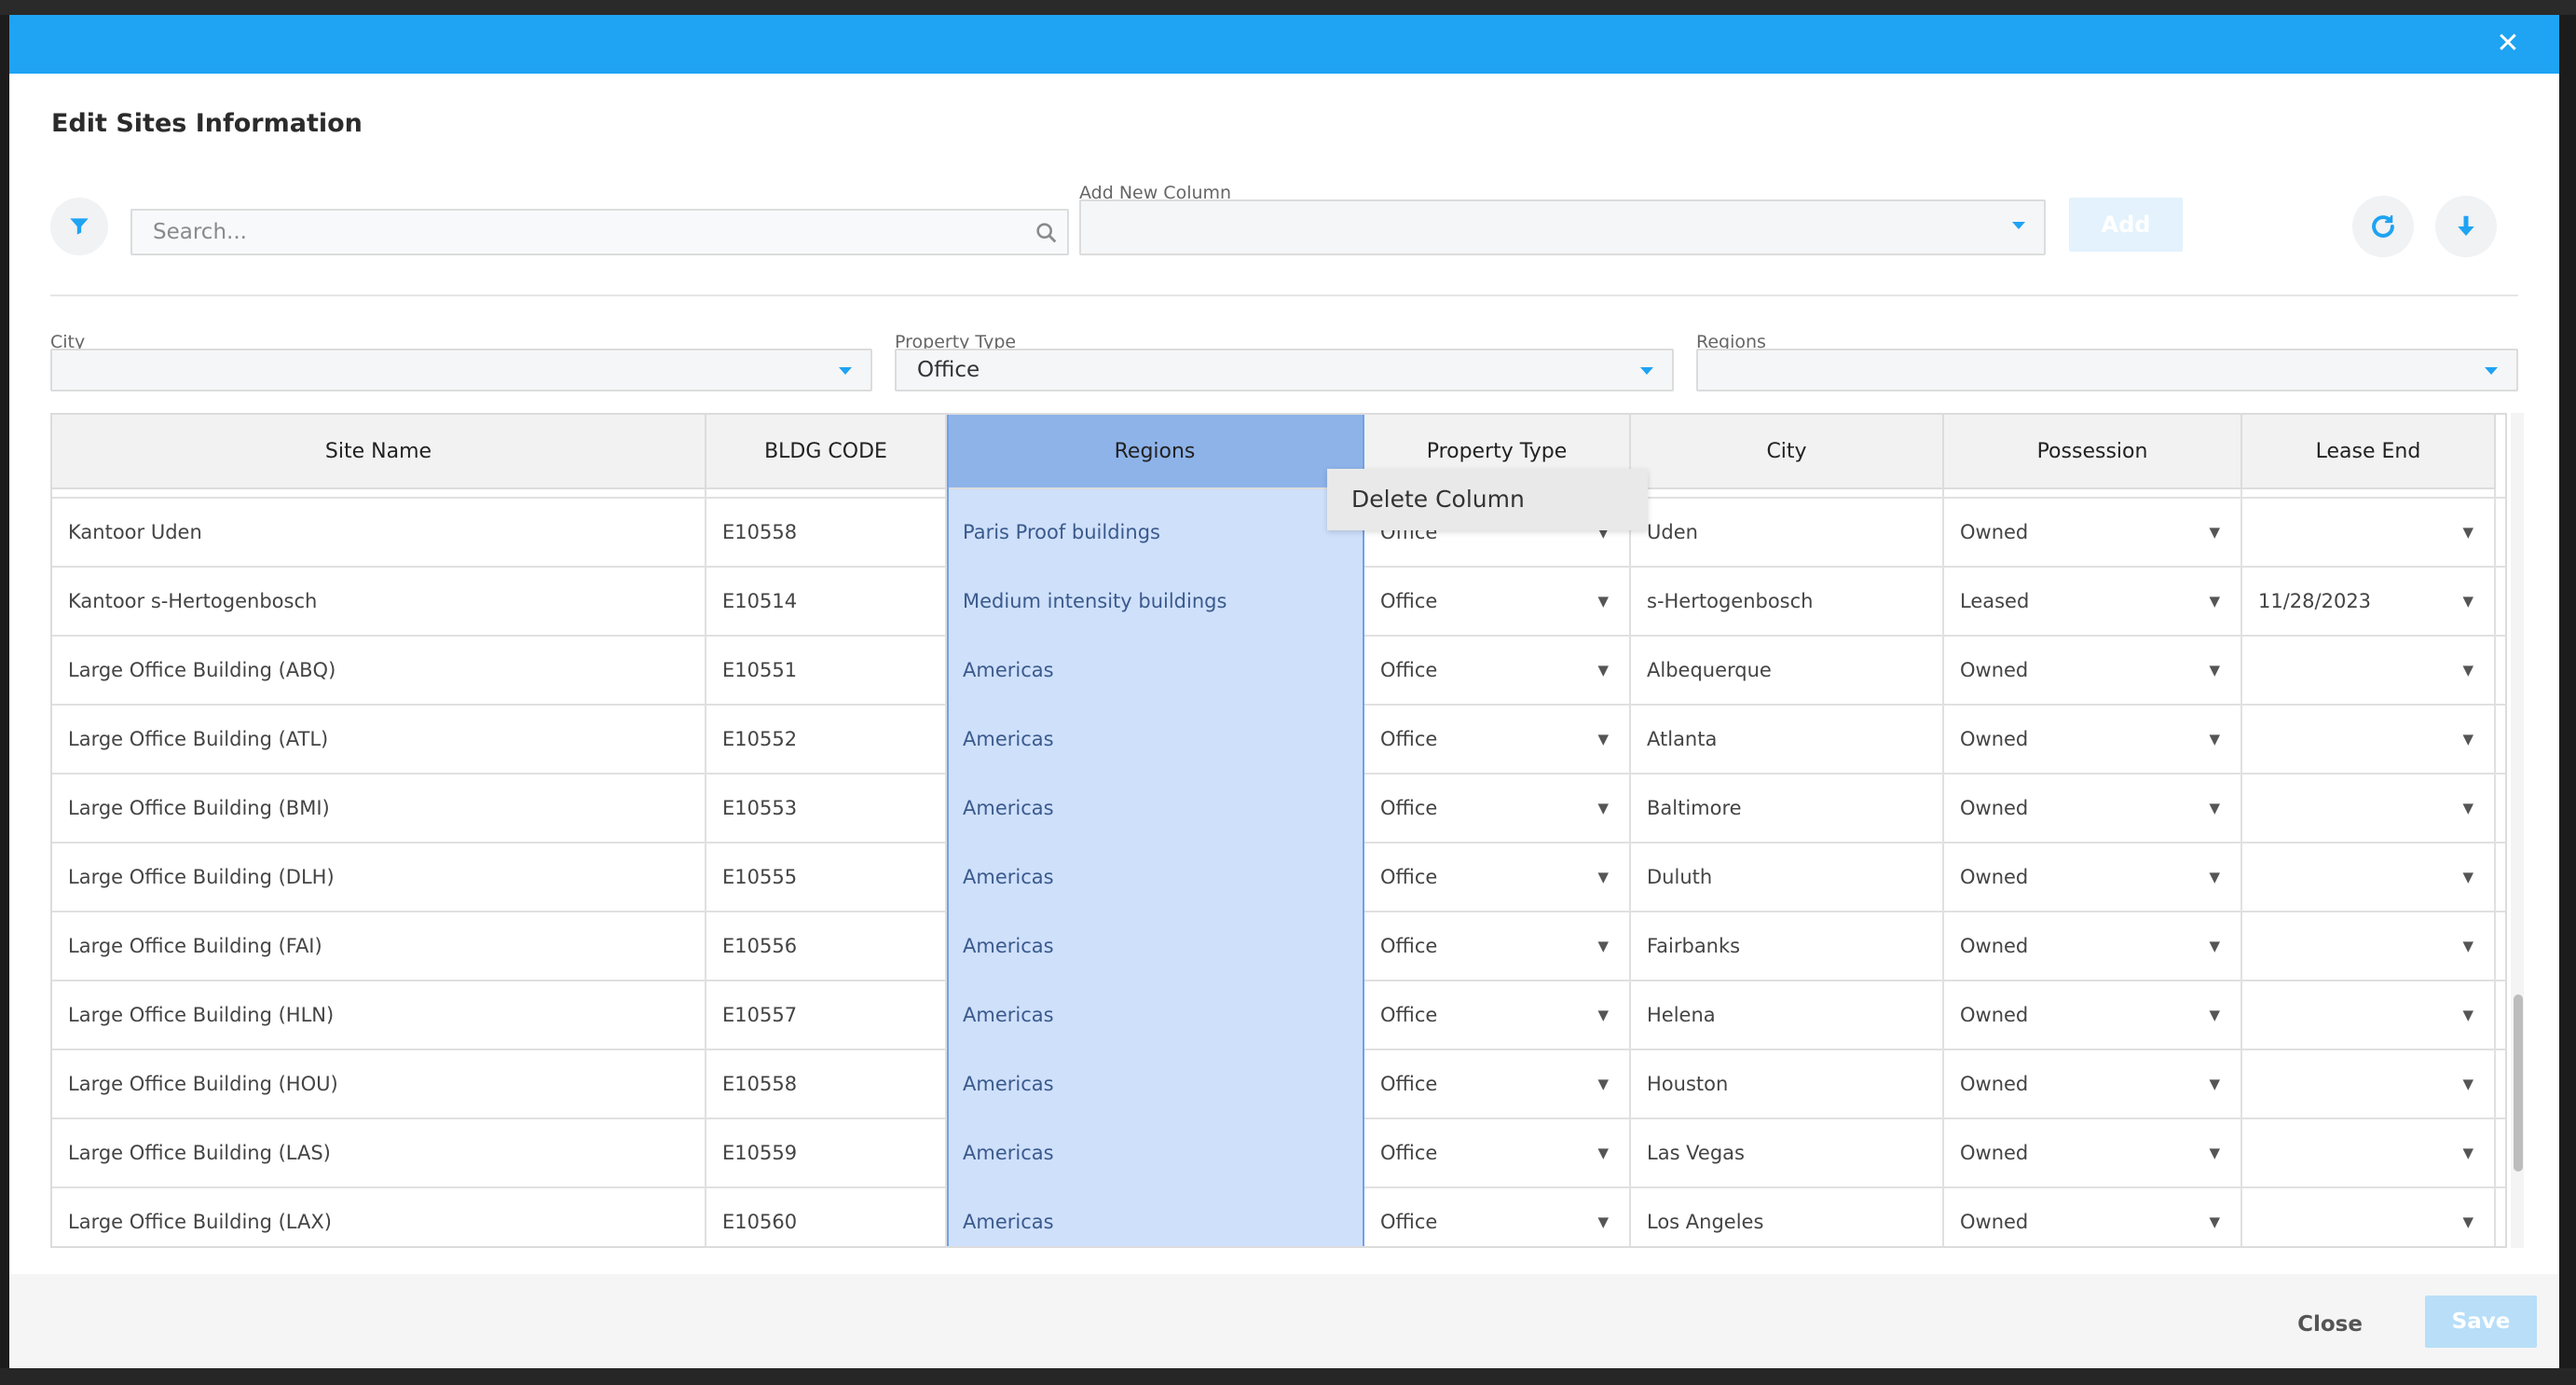  Describe the element at coordinates (826, 946) in the screenshot. I see `cell-bldg-code: E10556` at that location.